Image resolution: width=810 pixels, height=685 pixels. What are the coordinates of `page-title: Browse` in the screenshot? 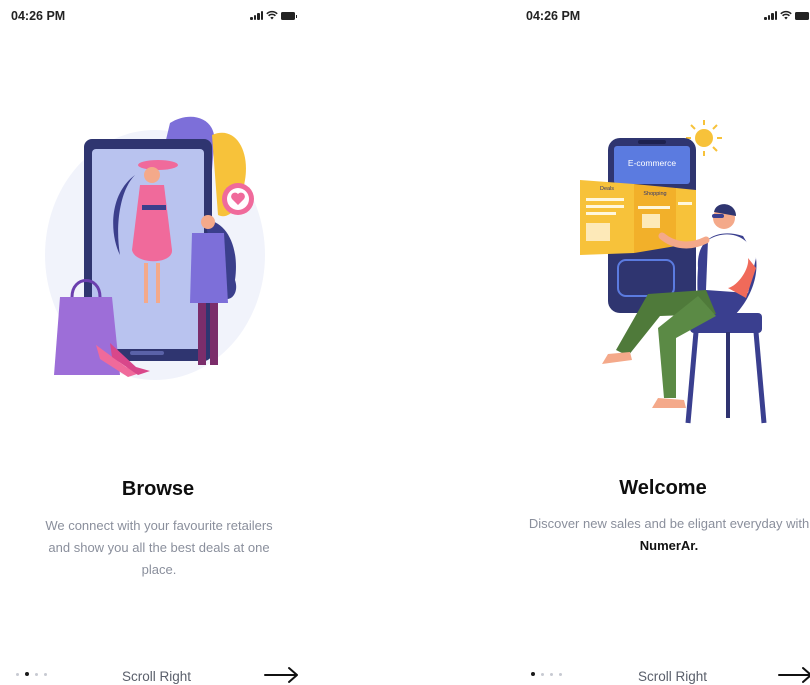 It's located at (158, 489).